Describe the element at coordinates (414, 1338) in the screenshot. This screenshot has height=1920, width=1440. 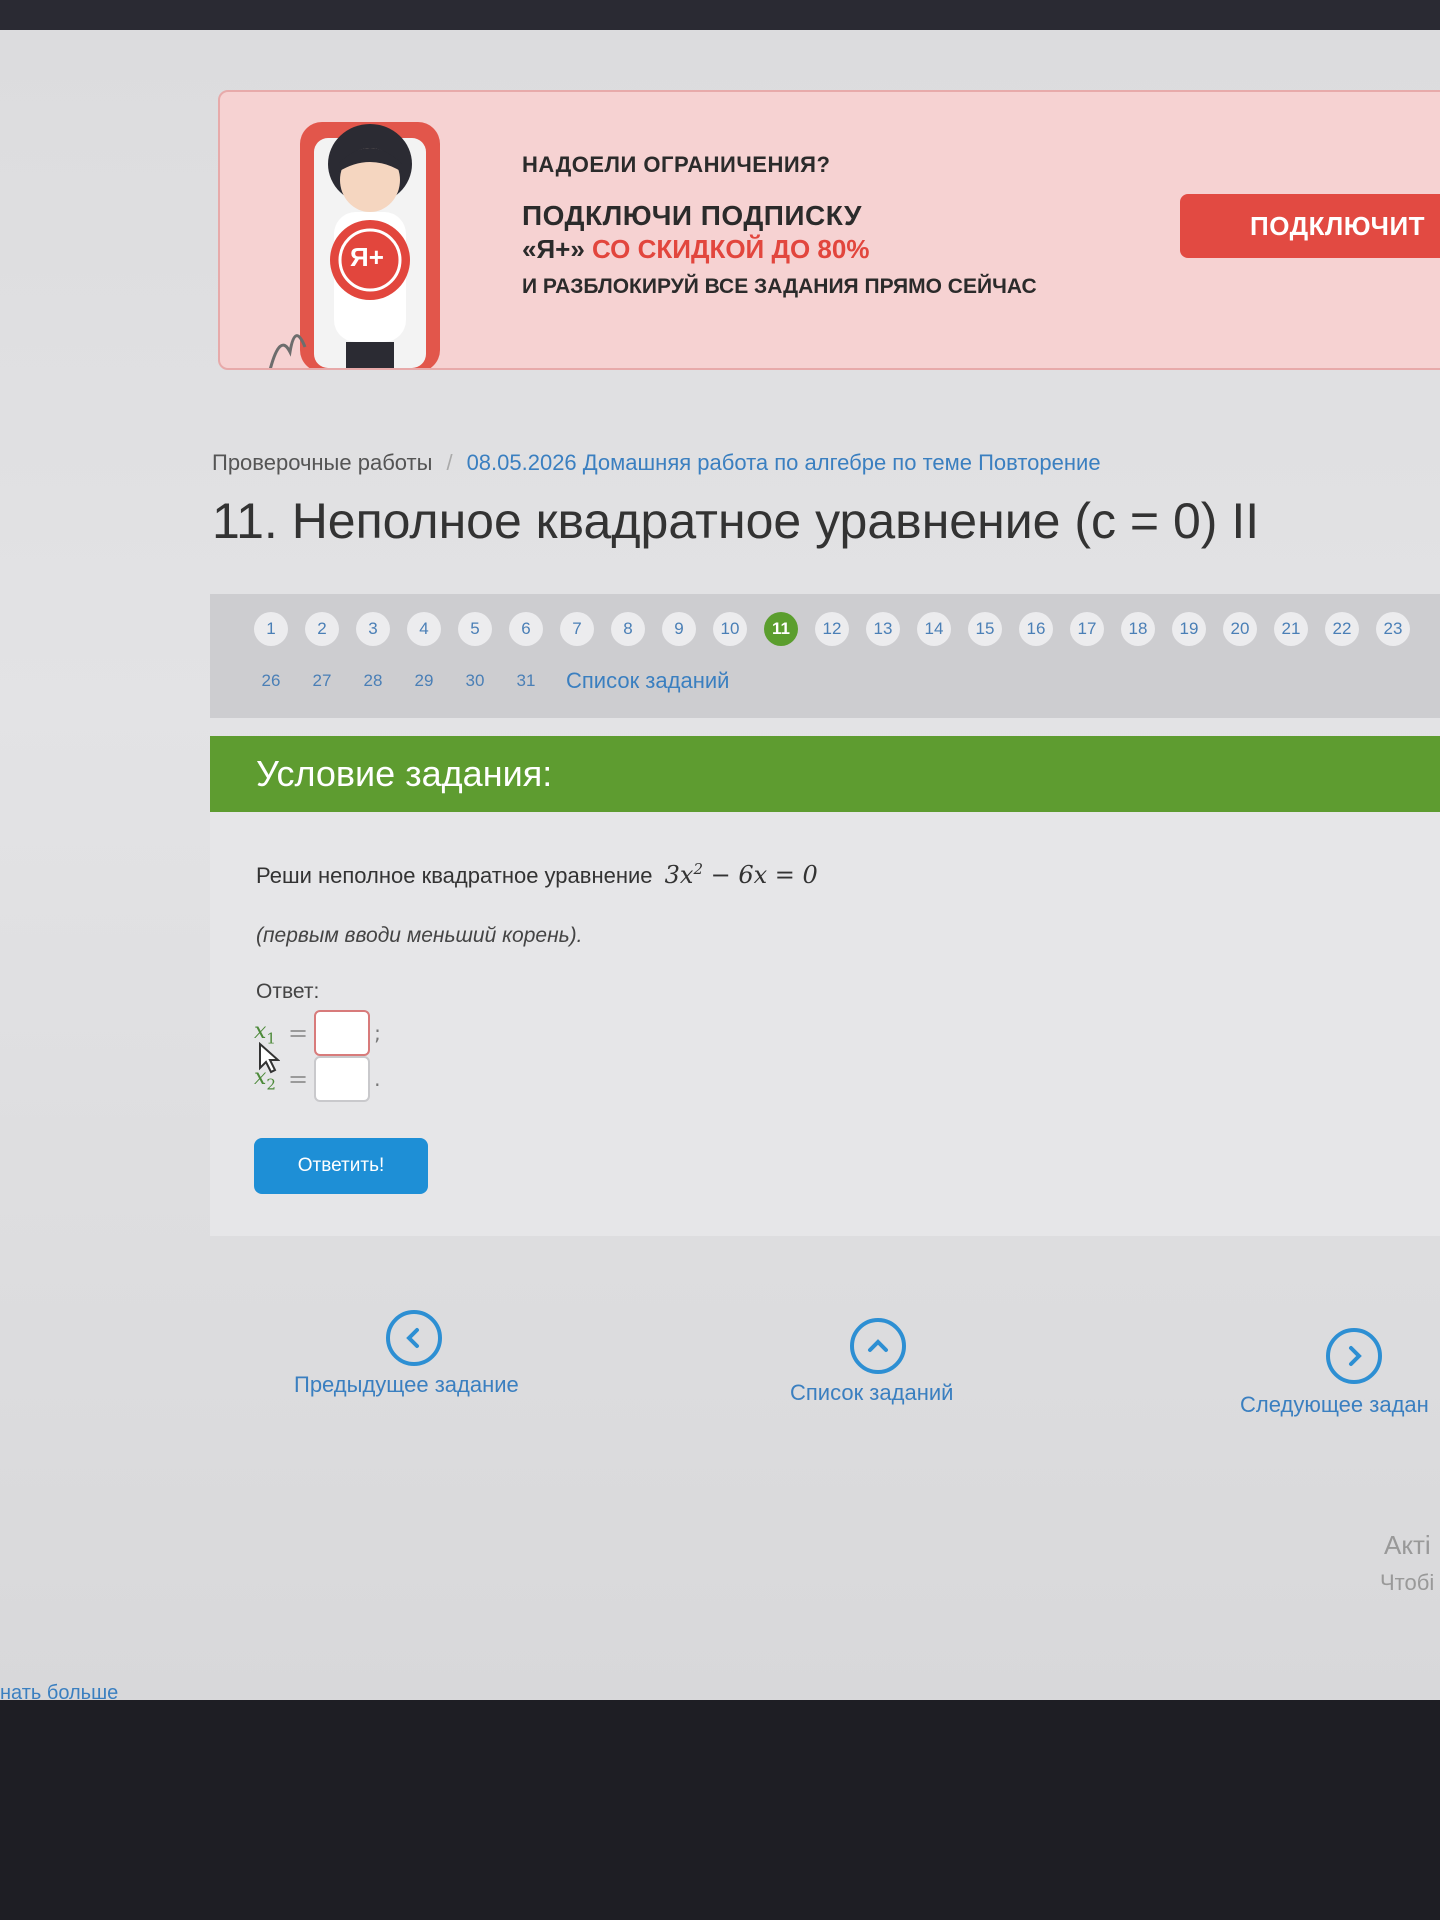
I see `prev-task-icon` at that location.